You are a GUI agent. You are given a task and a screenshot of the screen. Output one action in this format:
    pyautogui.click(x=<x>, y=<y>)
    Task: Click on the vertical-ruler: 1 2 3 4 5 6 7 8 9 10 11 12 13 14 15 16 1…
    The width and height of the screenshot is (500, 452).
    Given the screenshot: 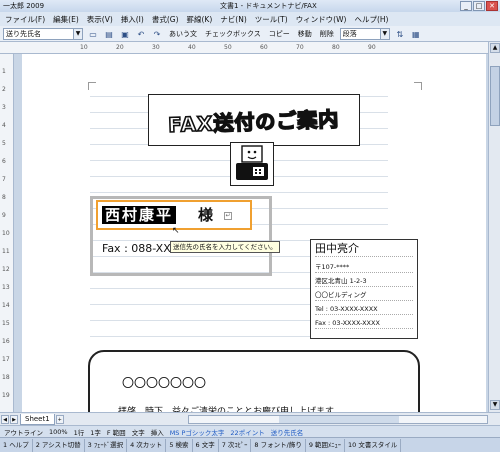 What is the action you would take?
    pyautogui.click(x=7, y=233)
    